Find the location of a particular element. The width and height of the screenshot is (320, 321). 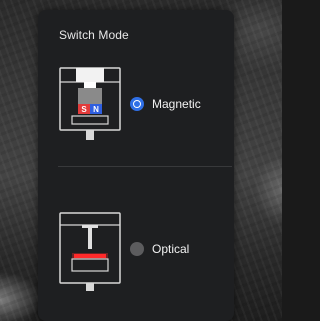

optical-radio is located at coordinates (137, 249).